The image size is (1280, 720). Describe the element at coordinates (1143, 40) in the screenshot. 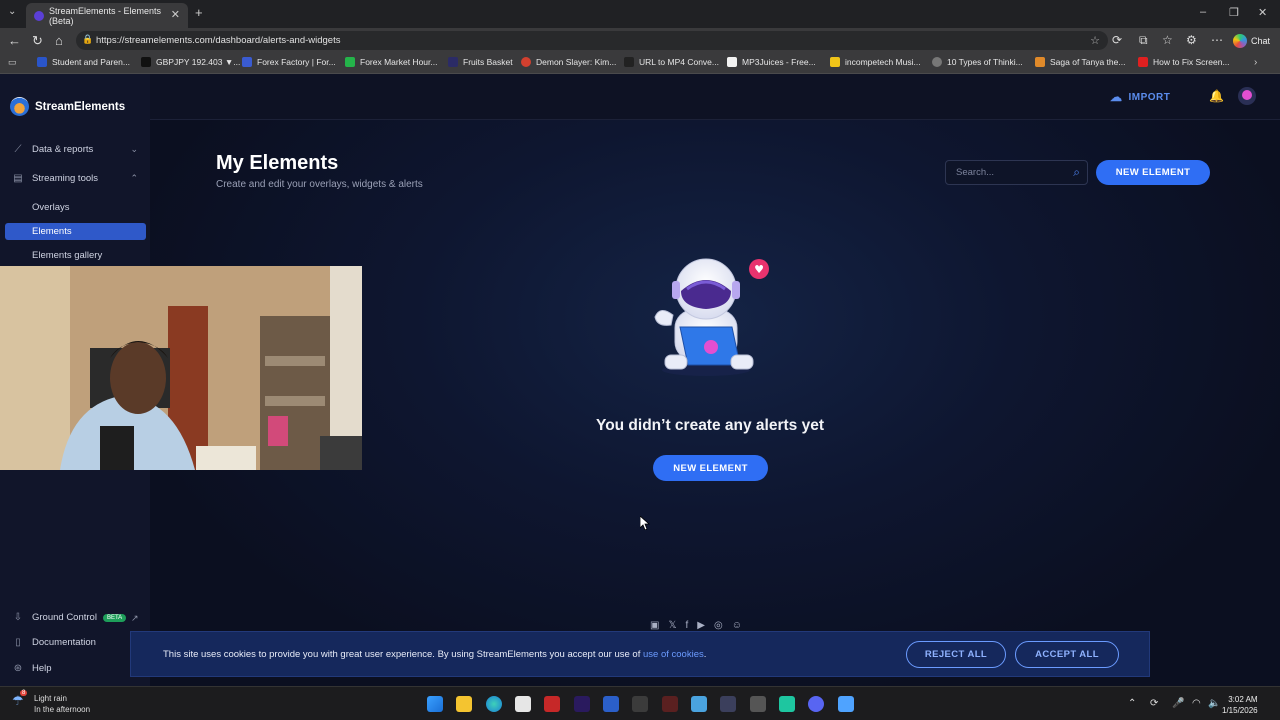

I see `puzzle-icon: ⧉` at that location.